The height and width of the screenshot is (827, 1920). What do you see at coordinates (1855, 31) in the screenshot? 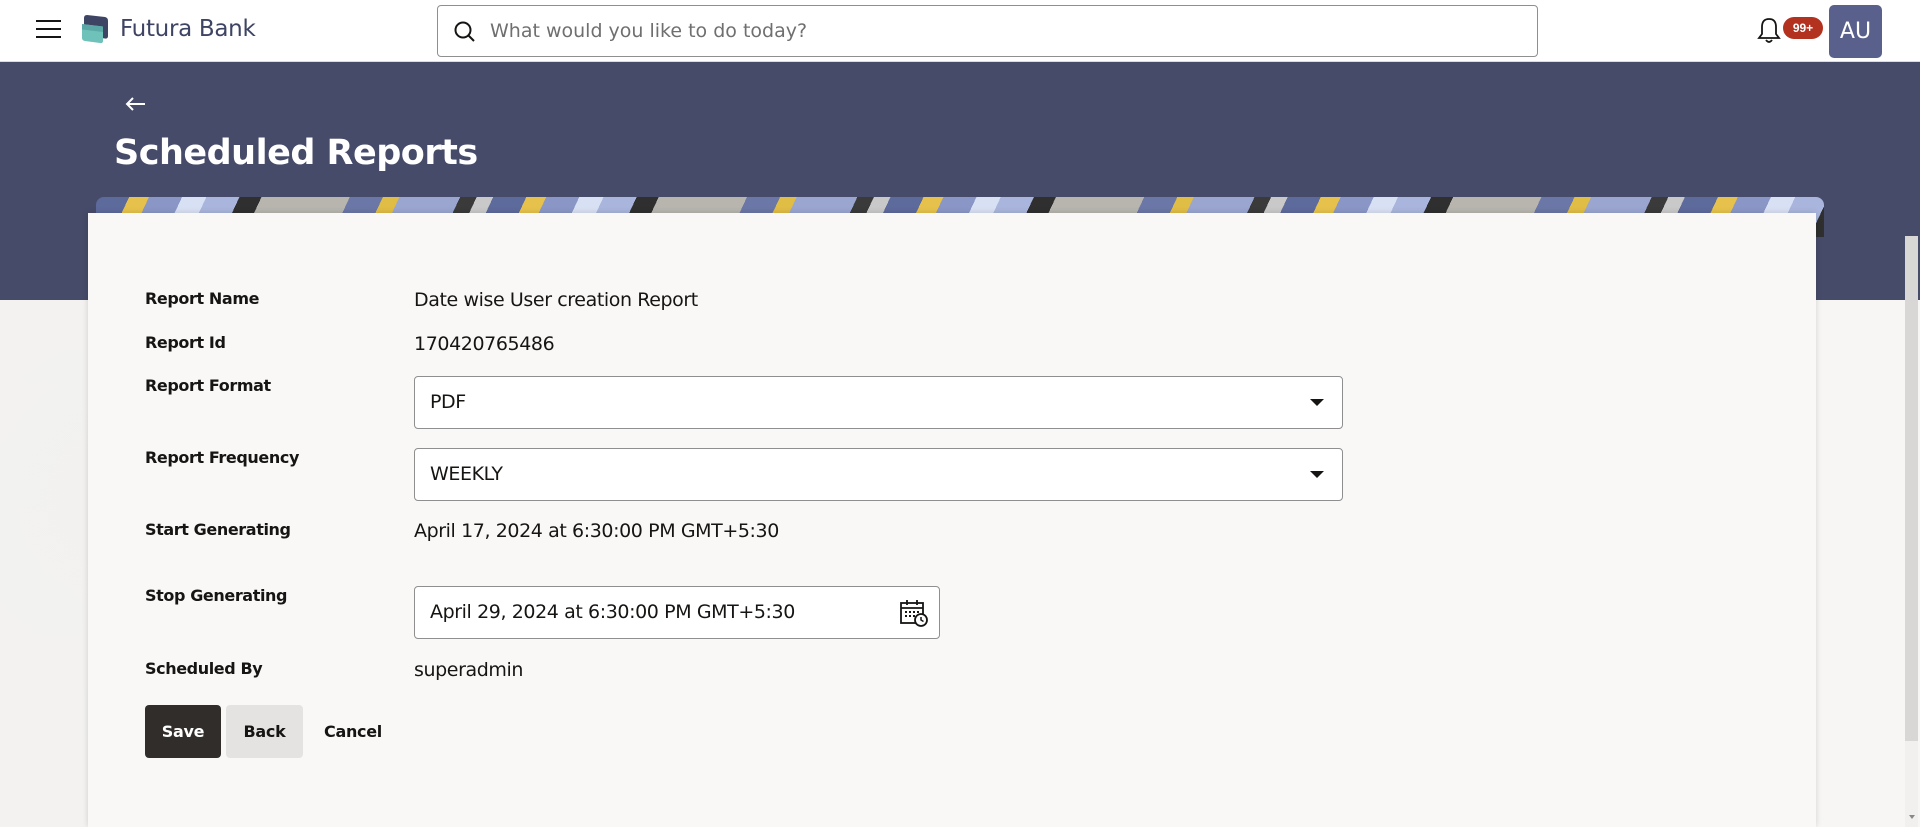
I see `avatar: AU` at bounding box center [1855, 31].